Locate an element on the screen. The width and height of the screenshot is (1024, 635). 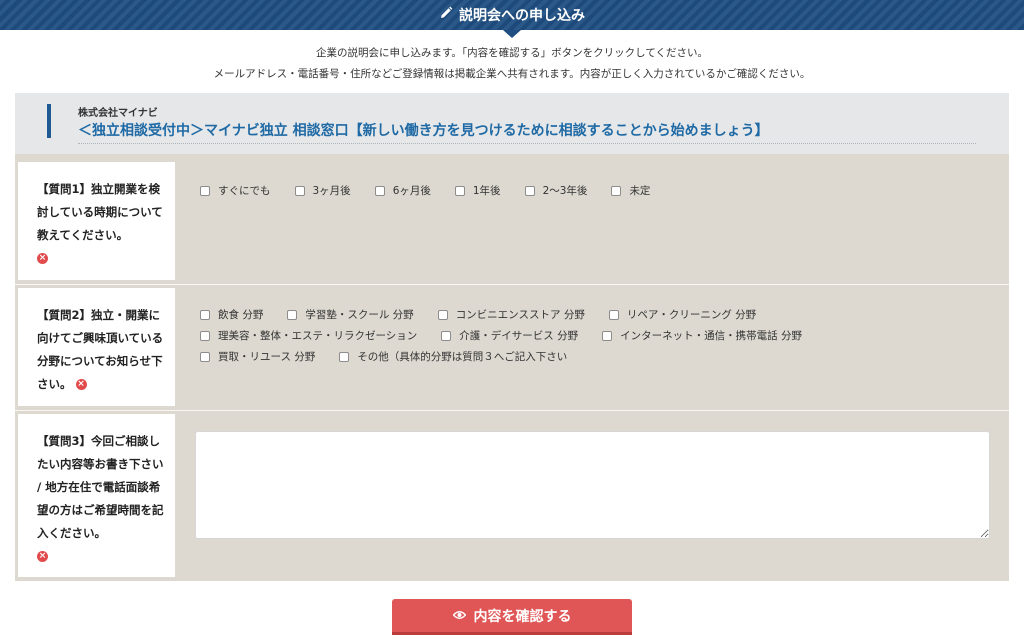
page-header-bar: 説明会への申し込み is located at coordinates (512, 15).